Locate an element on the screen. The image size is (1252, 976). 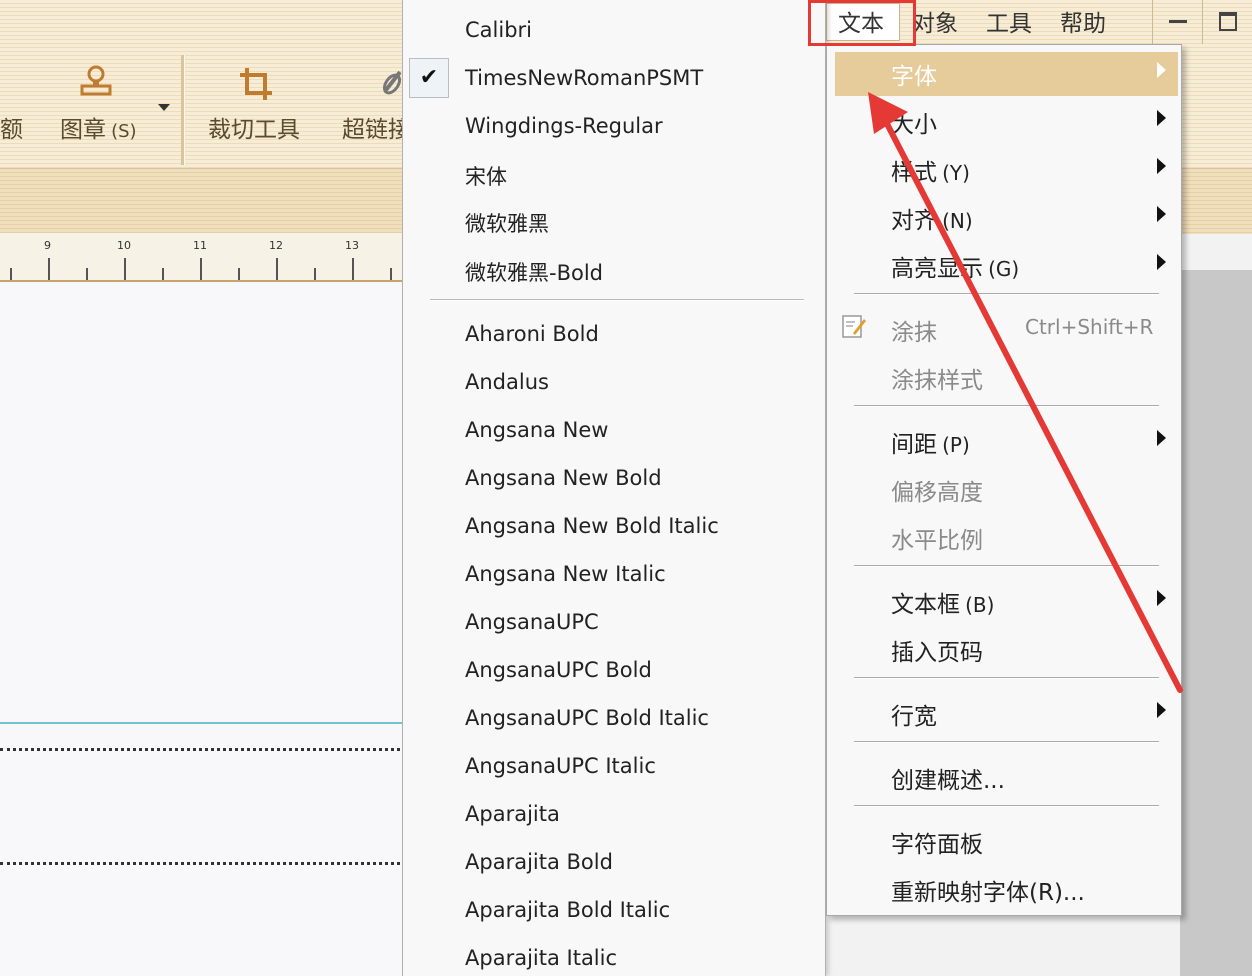
stamp-button: 图章 (S) is located at coordinates (98, 127).